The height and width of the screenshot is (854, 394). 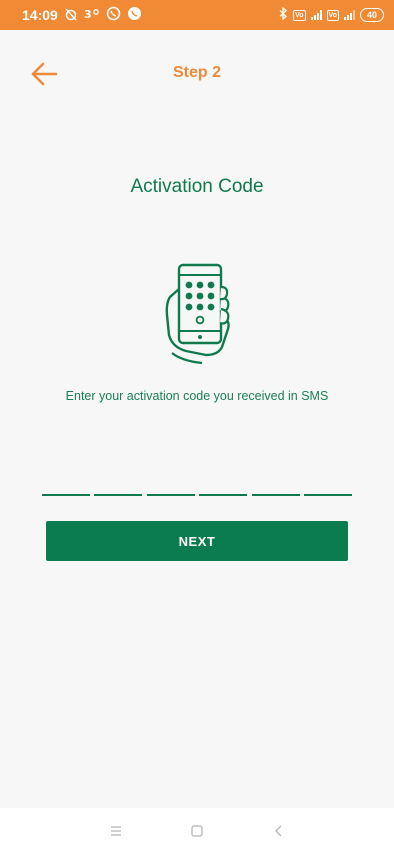 I want to click on status-right: Vo Vo 40, so click(x=331, y=14).